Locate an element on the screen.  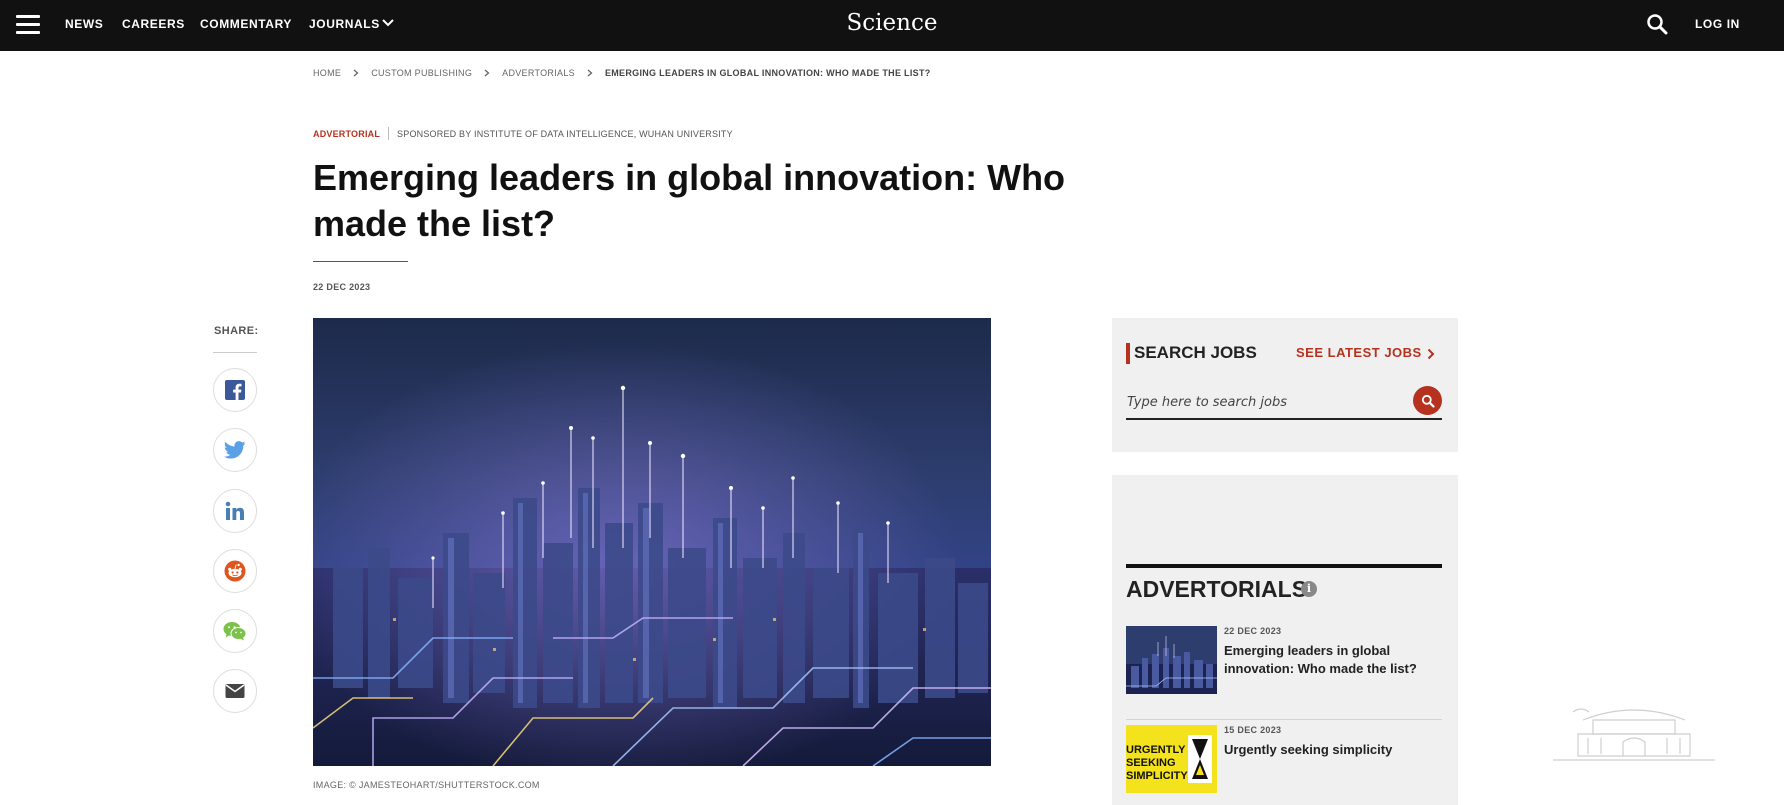
svg-text: SEEKING is located at coordinates (1151, 763).